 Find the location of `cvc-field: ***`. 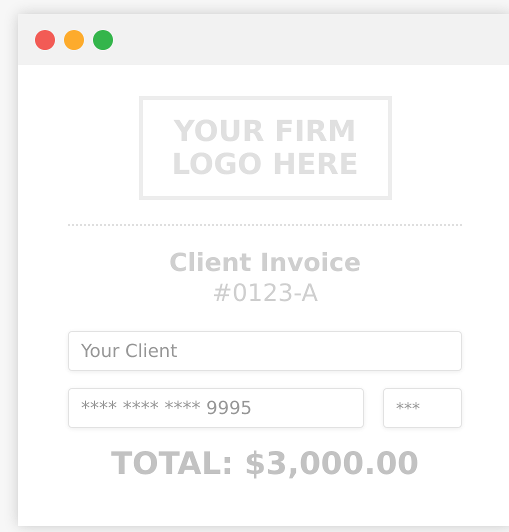

cvc-field: *** is located at coordinates (422, 408).